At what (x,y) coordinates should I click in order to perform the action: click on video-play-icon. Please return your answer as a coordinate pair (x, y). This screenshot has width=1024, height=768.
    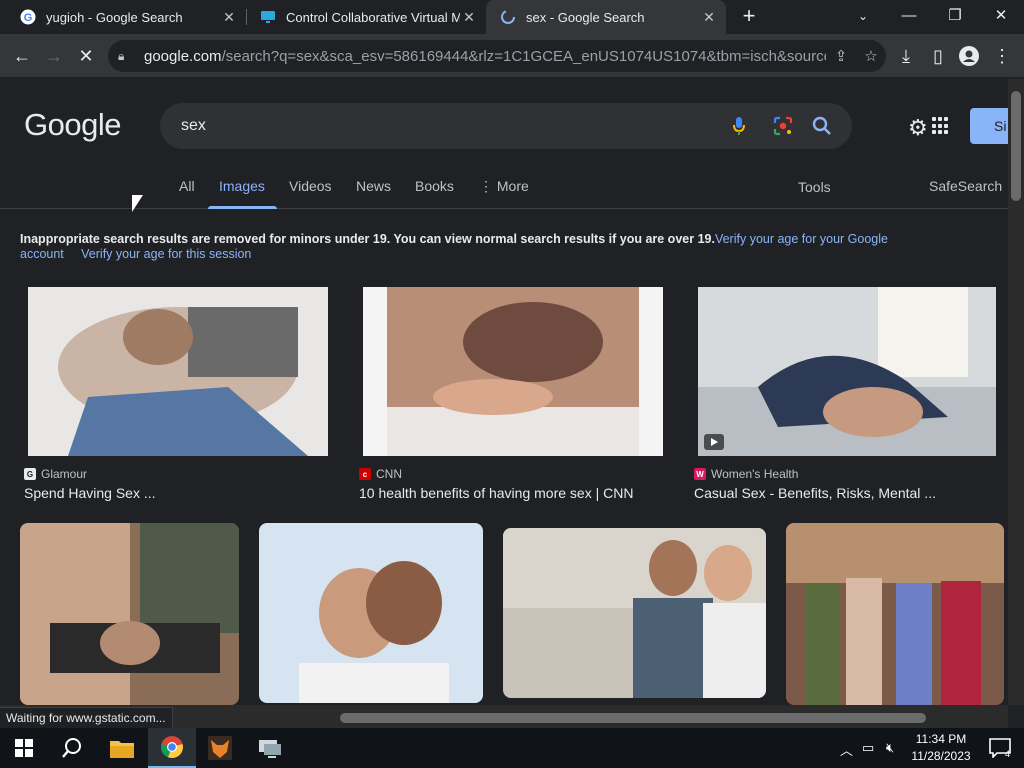
    Looking at the image, I should click on (714, 442).